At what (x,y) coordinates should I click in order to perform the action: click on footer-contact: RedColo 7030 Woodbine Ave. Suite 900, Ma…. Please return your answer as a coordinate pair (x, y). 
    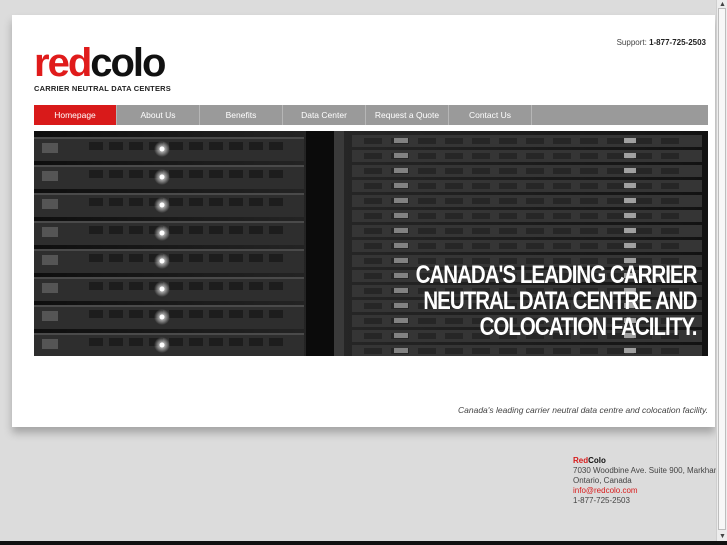
    Looking at the image, I should click on (646, 481).